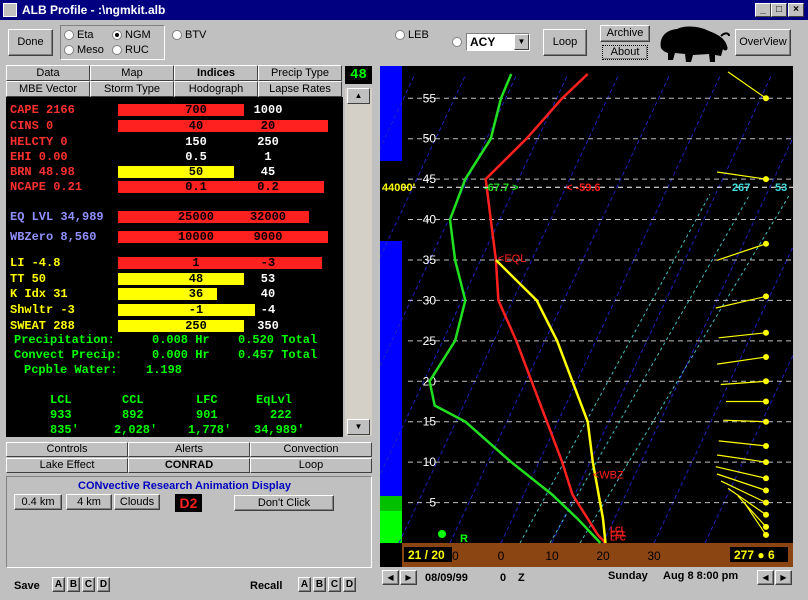  What do you see at coordinates (216, 73) in the screenshot?
I see `tab-indices: Indices` at bounding box center [216, 73].